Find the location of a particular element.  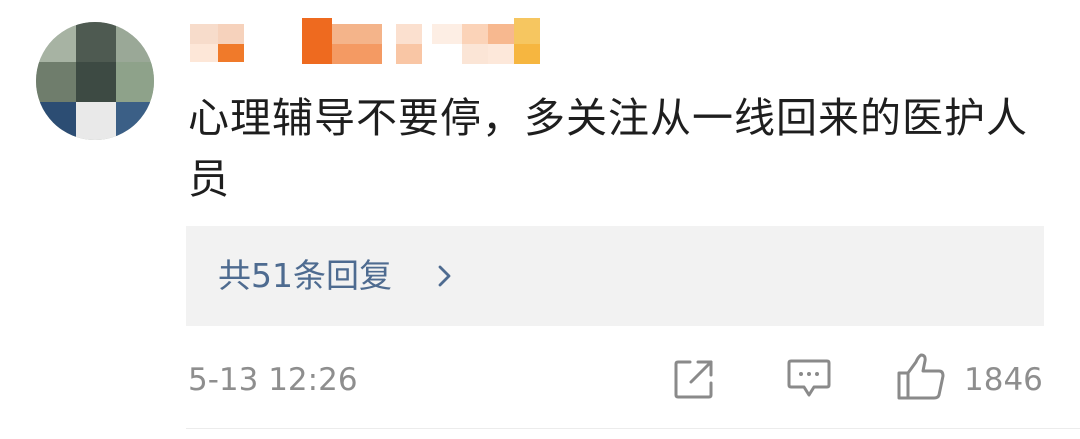

like-button: 1846 is located at coordinates (971, 378).